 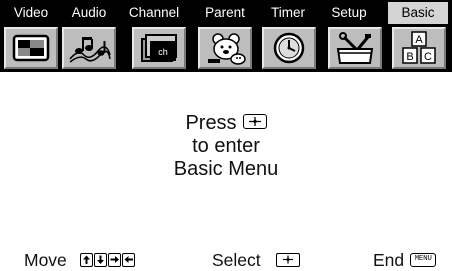 What do you see at coordinates (31, 13) in the screenshot?
I see `tab-video: Video` at bounding box center [31, 13].